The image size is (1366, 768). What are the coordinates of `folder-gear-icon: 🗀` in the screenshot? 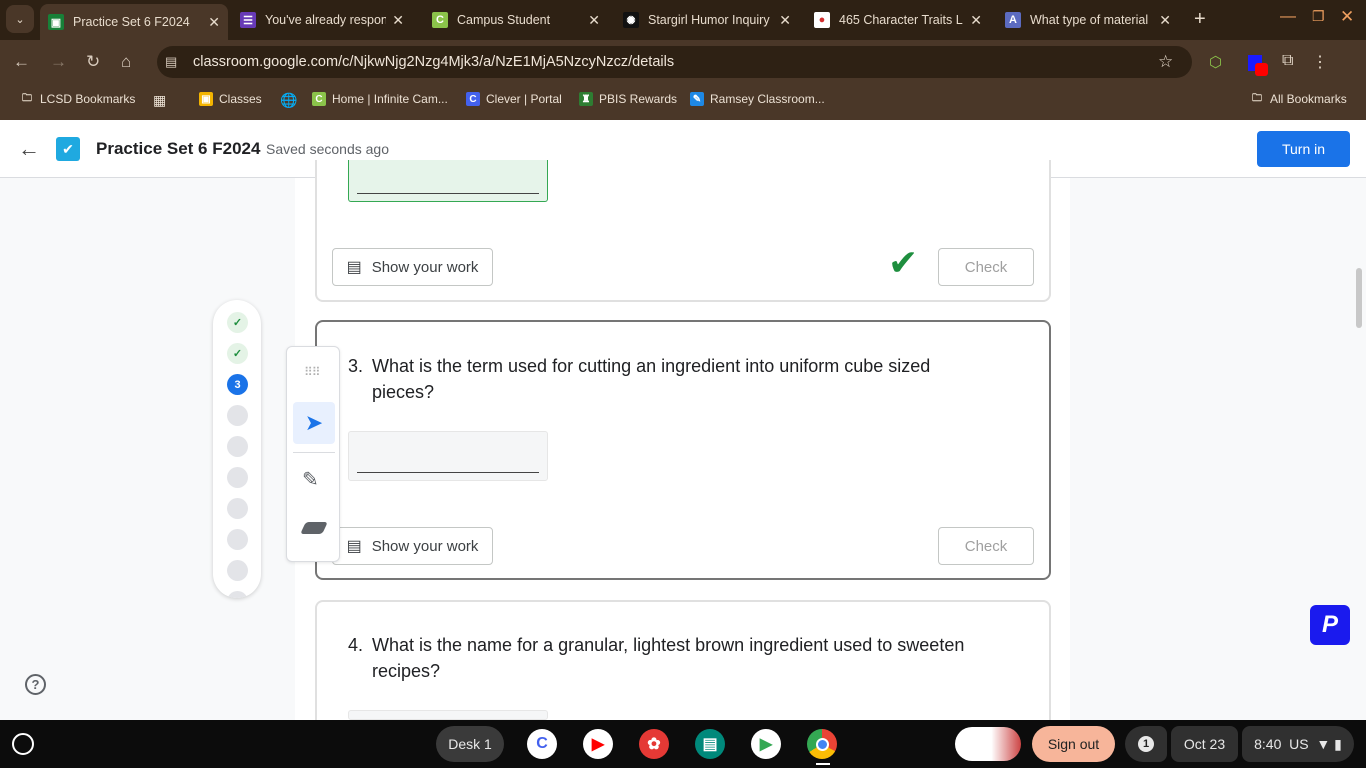 It's located at (27, 98).